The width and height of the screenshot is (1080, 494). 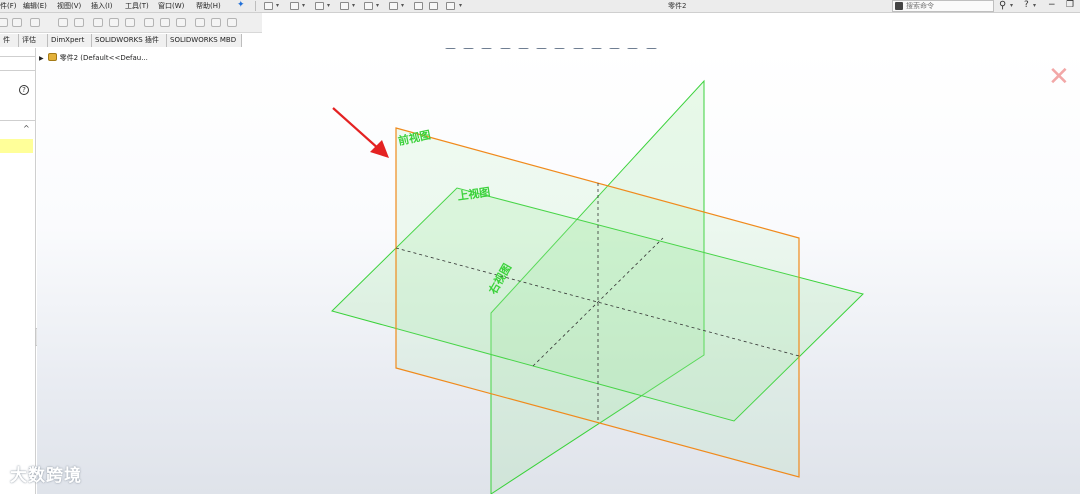 What do you see at coordinates (9, 40) in the screenshot?
I see `tab-feature: 件` at bounding box center [9, 40].